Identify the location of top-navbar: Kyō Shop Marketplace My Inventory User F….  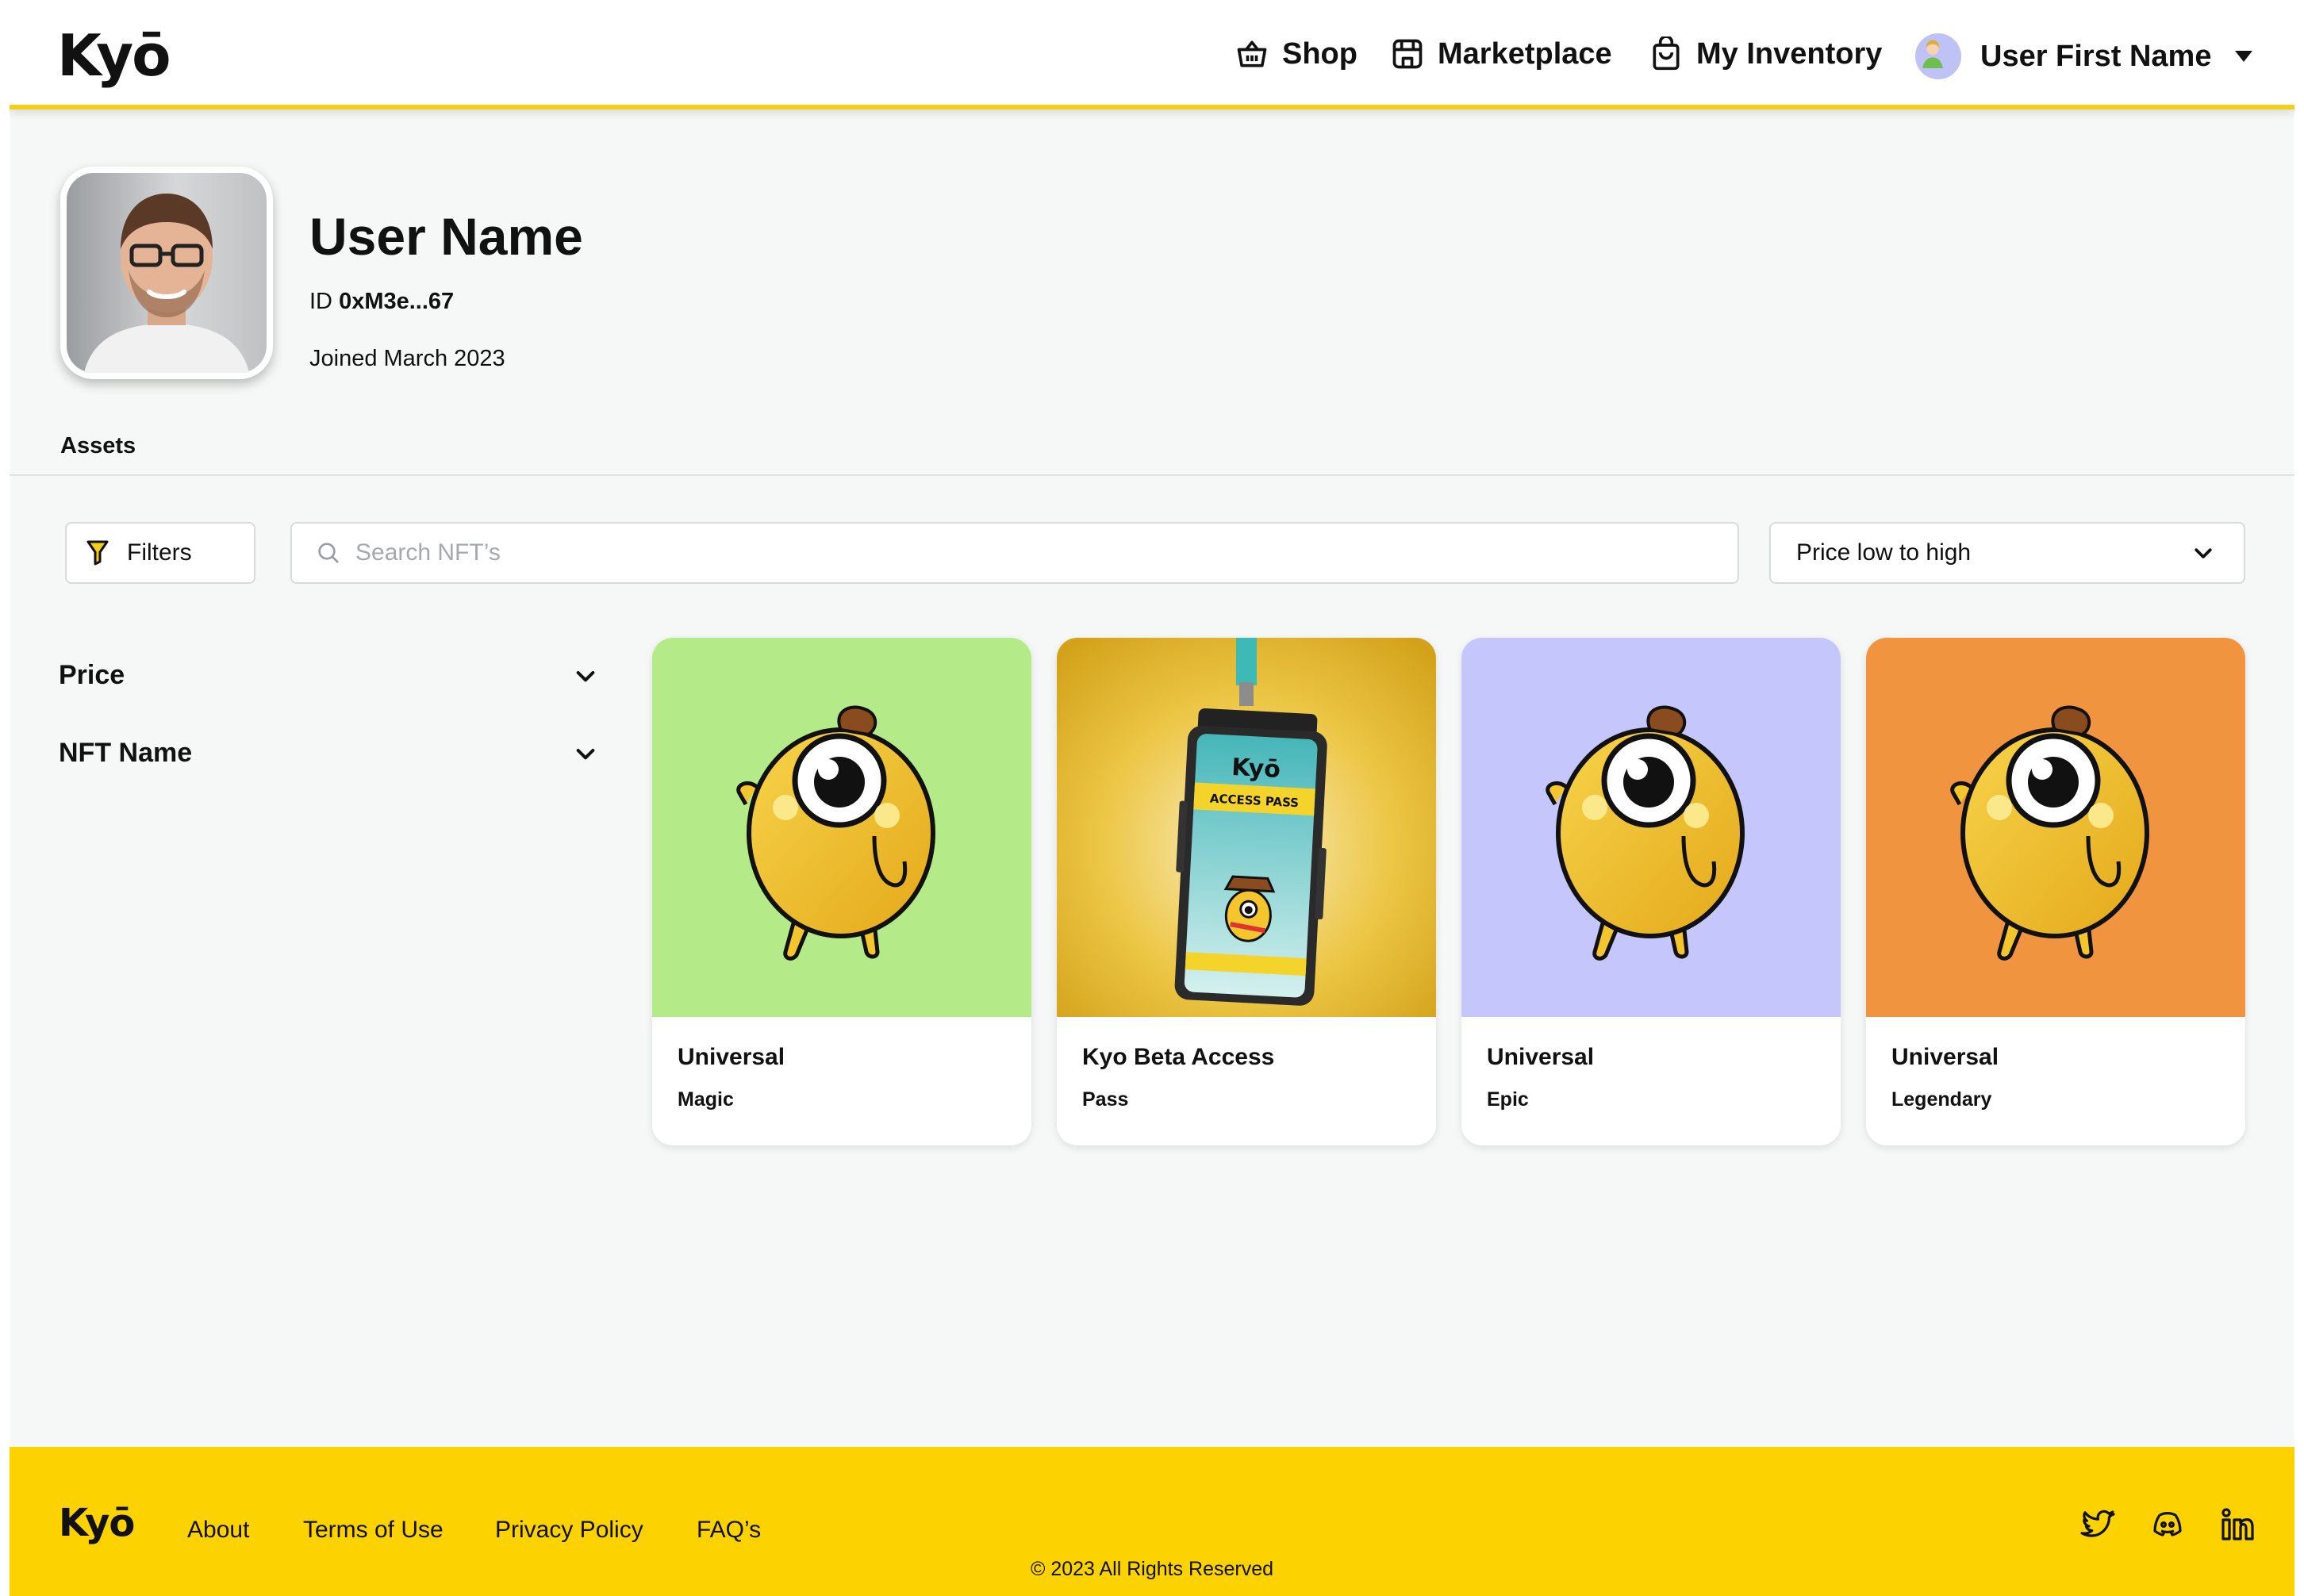
(1152, 57).